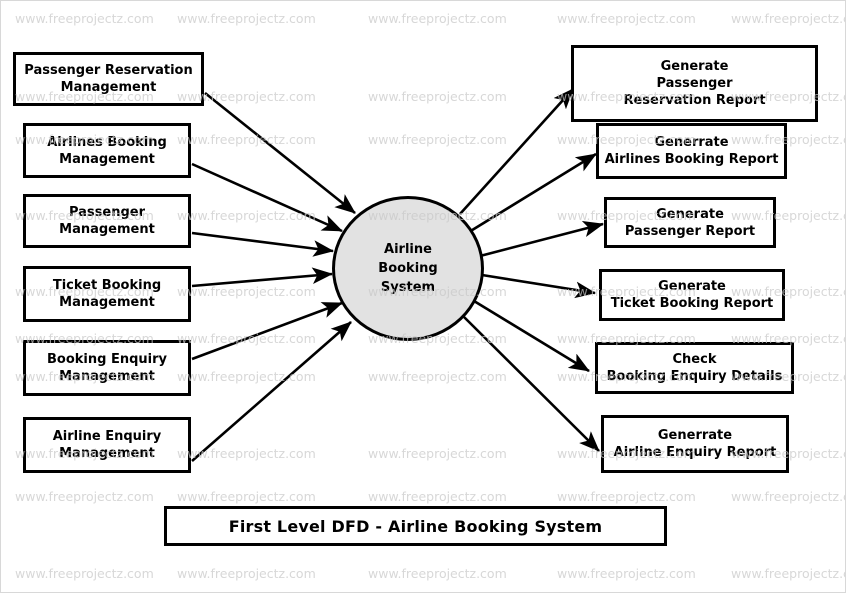 Image resolution: width=846 pixels, height=593 pixels. I want to click on entity-label: Generate Passenger Reservation Report, so click(694, 83).